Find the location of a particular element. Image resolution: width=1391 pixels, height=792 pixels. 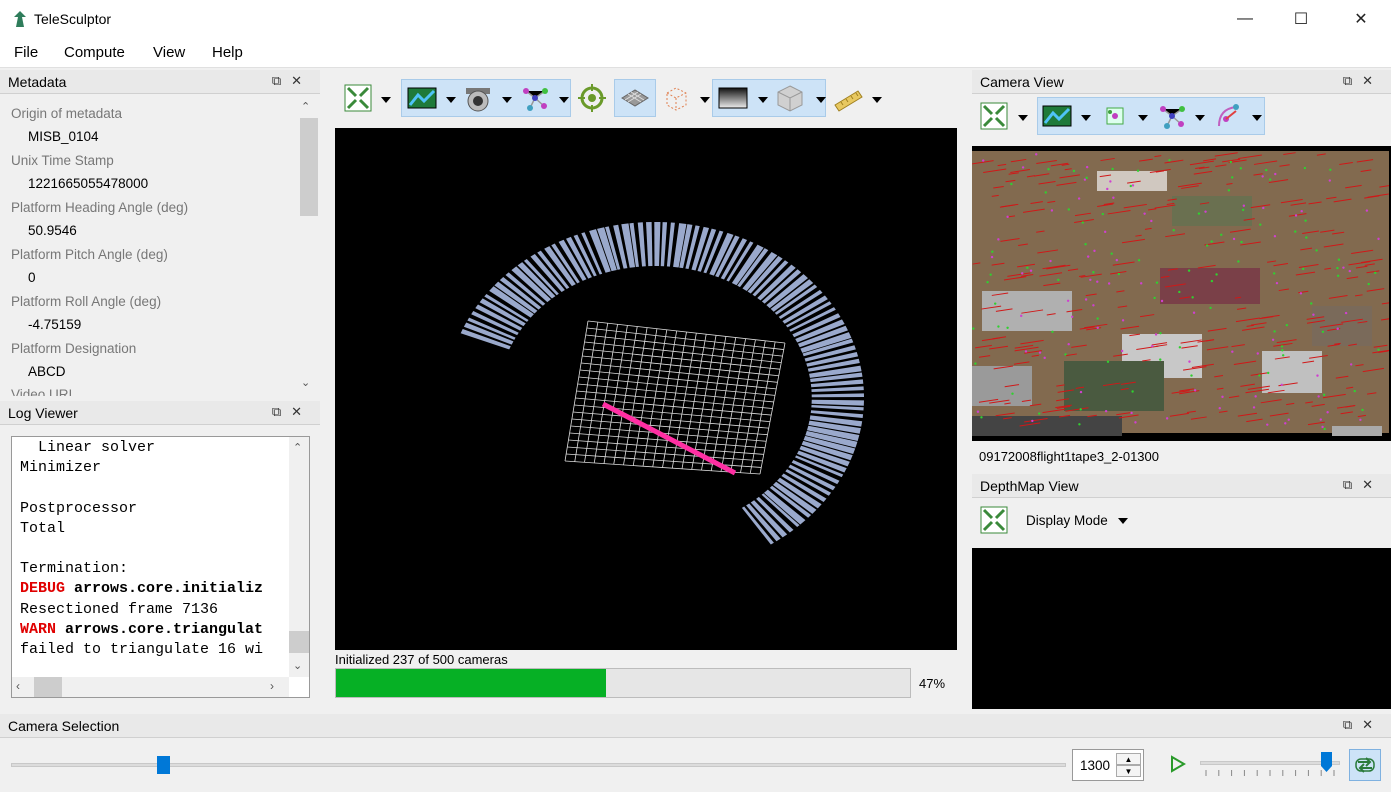

scroll-left-icon: ‹ is located at coordinates (18, 686).